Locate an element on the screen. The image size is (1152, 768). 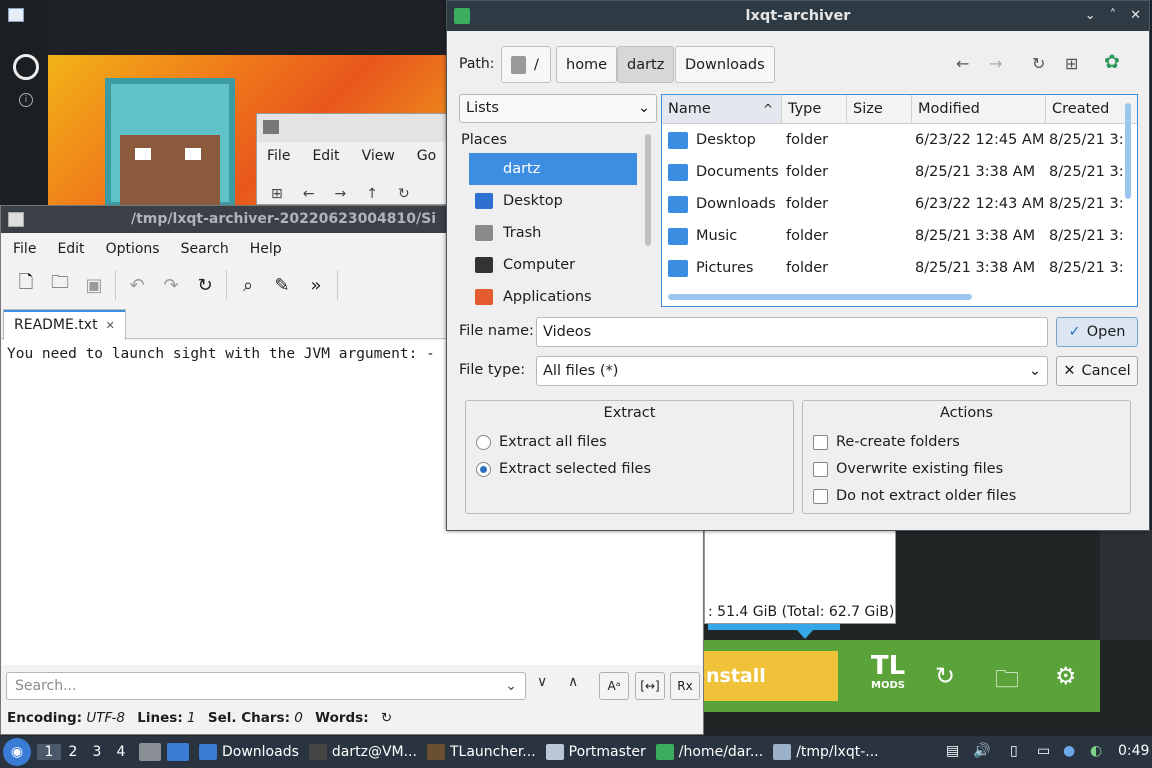
quicklaunch-files-icon is located at coordinates (150, 752).